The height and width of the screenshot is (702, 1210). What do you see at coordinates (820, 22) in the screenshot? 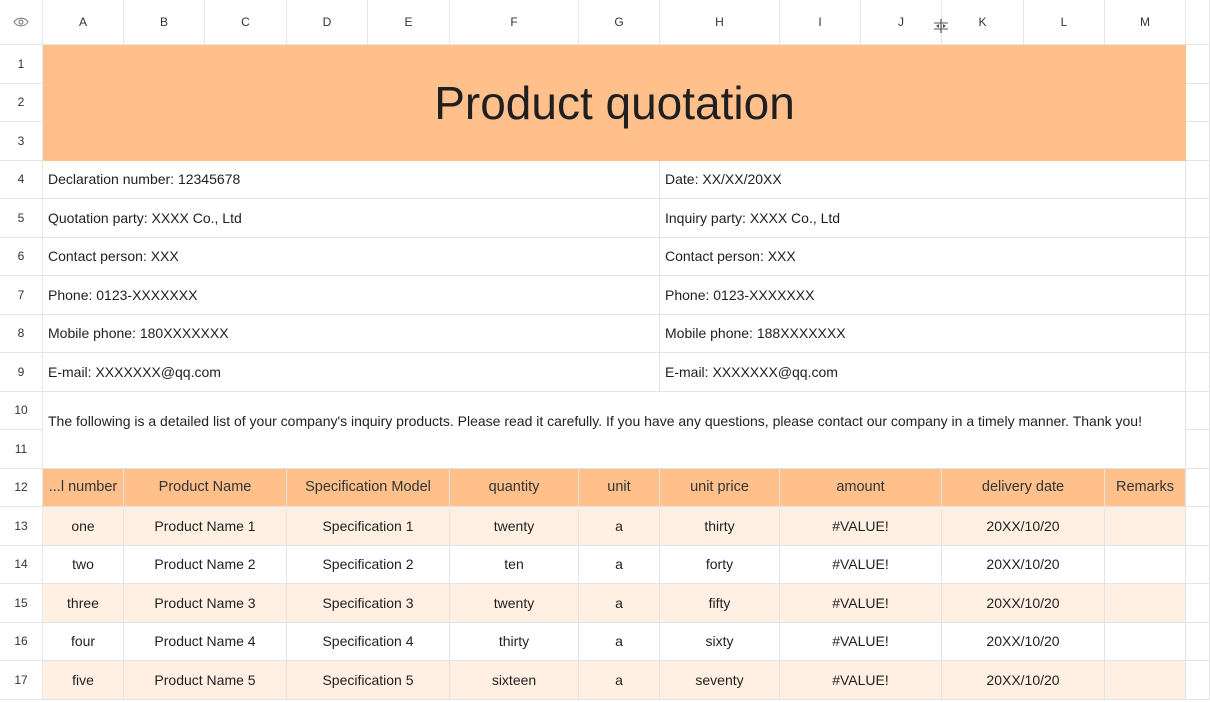
I see `column-header-i: I` at bounding box center [820, 22].